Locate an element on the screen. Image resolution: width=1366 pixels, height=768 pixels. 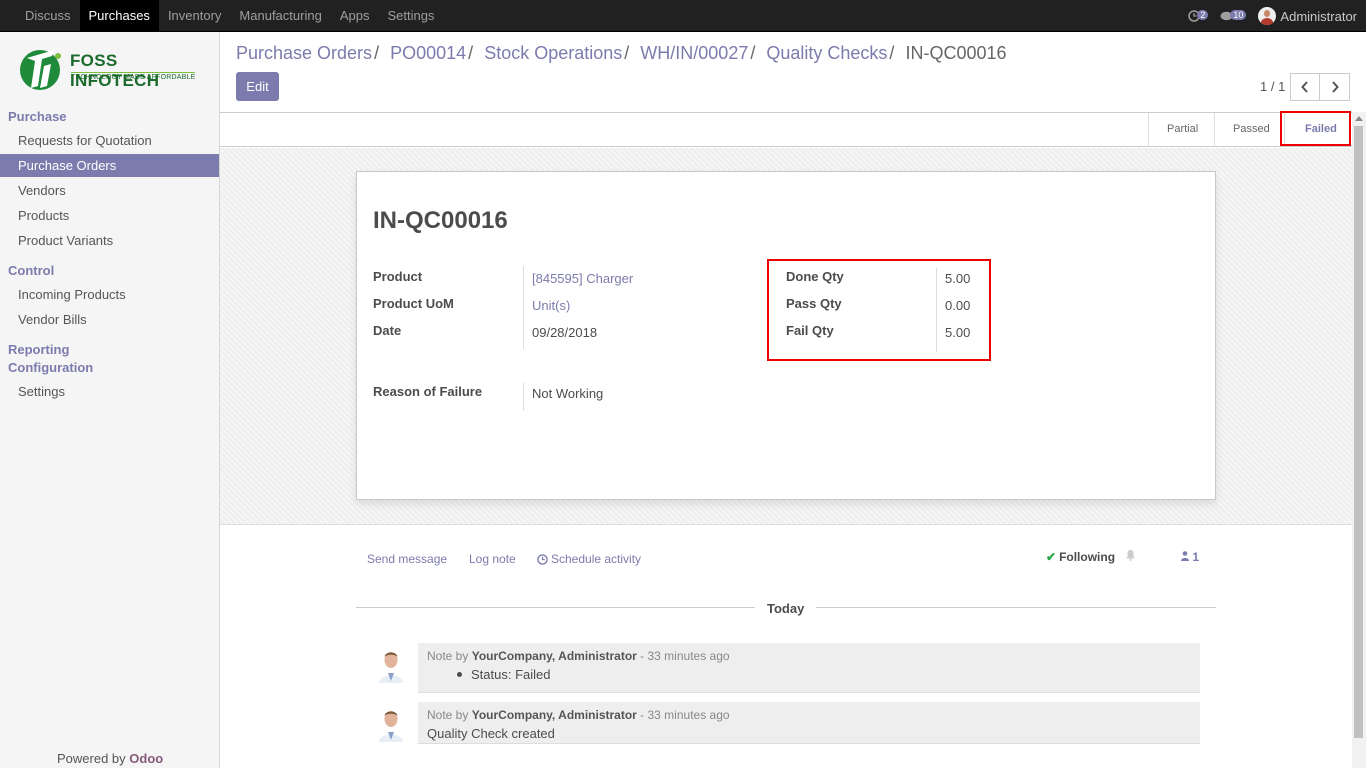
message-tracking: Status: Failed is located at coordinates (809, 672).